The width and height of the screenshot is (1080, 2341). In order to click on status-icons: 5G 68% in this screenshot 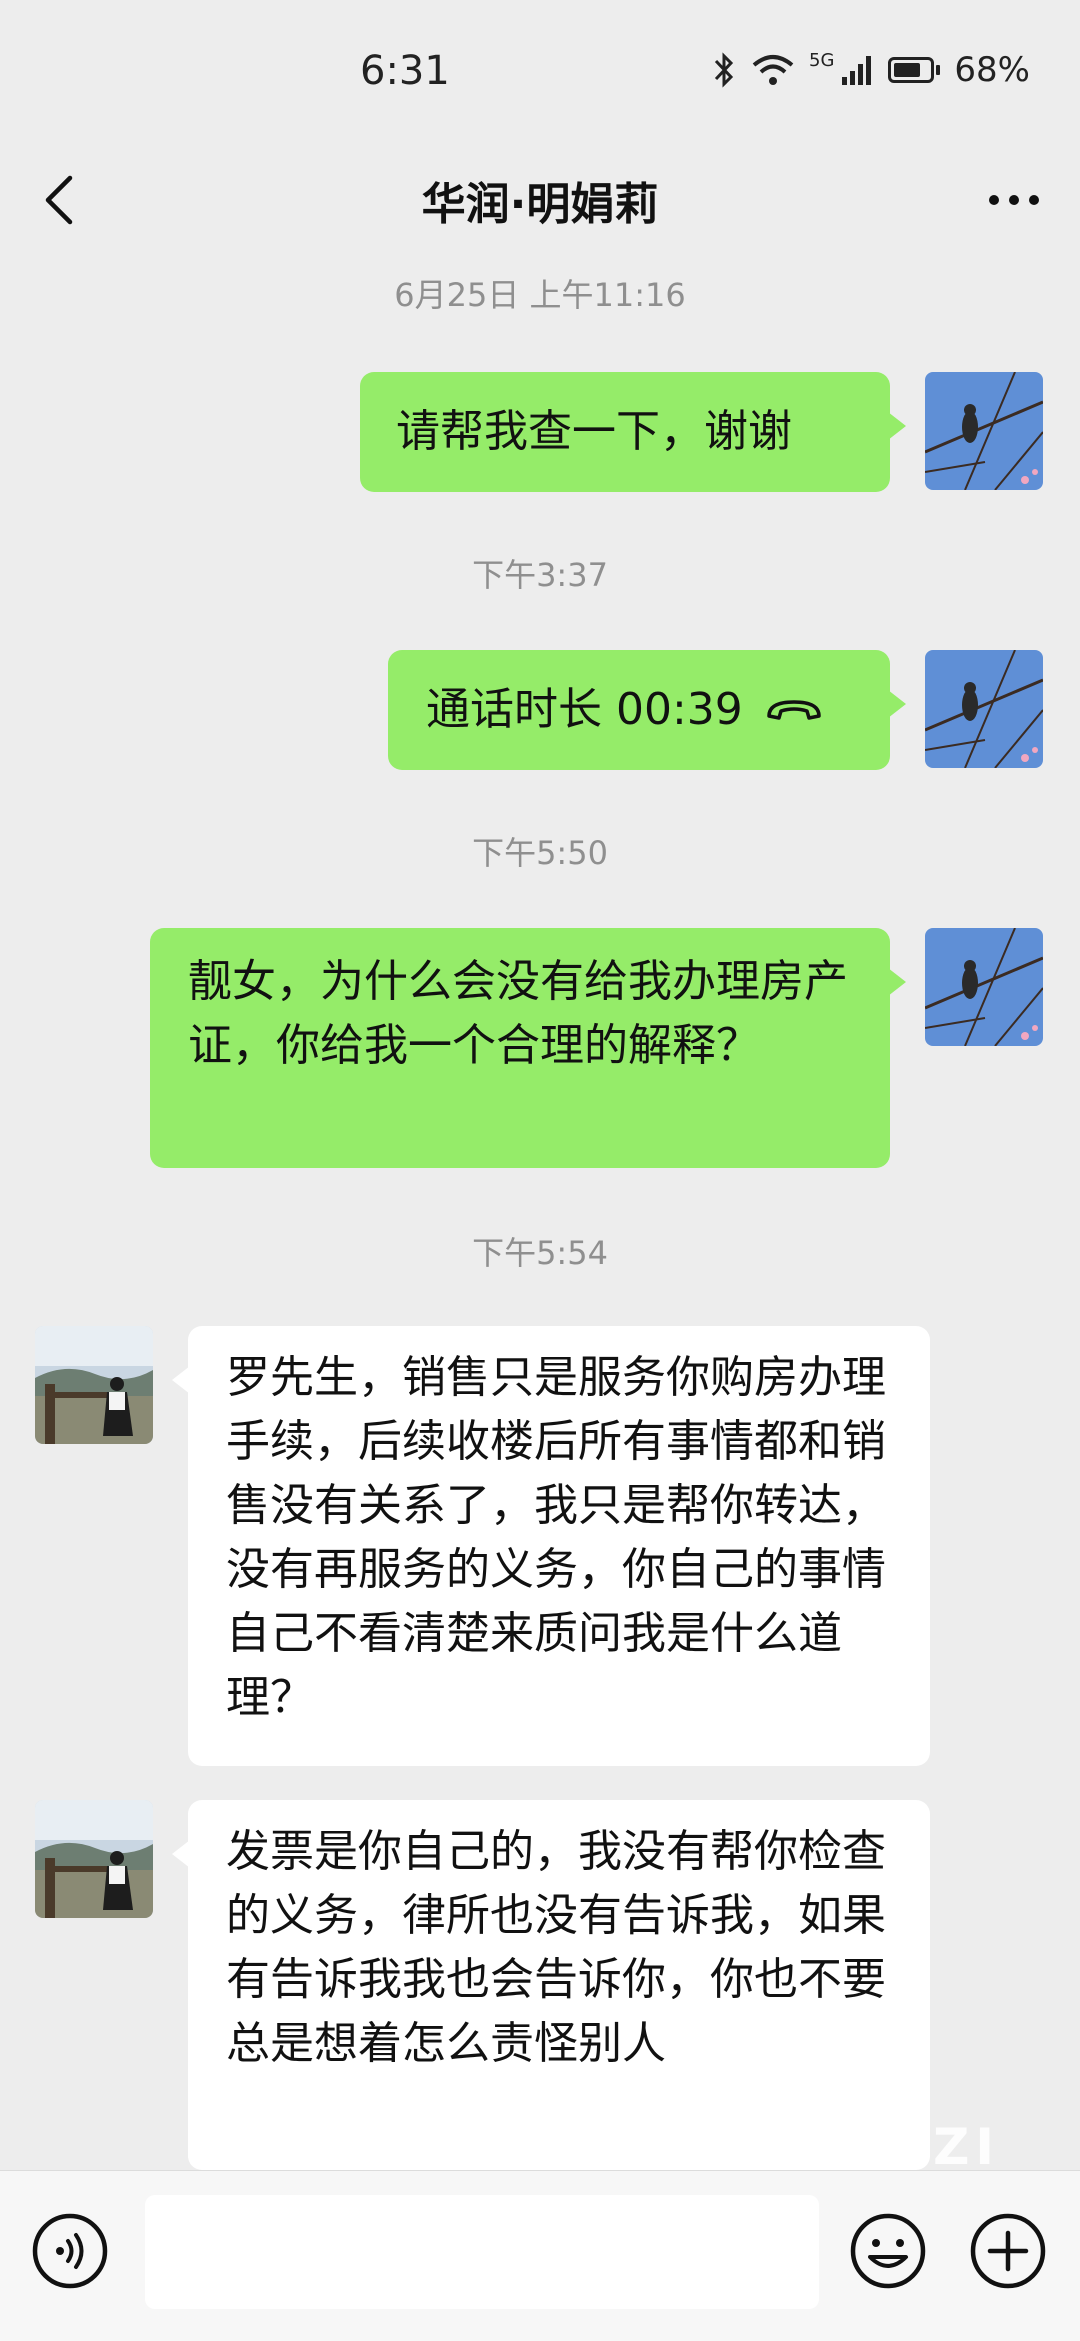, I will do `click(870, 70)`.